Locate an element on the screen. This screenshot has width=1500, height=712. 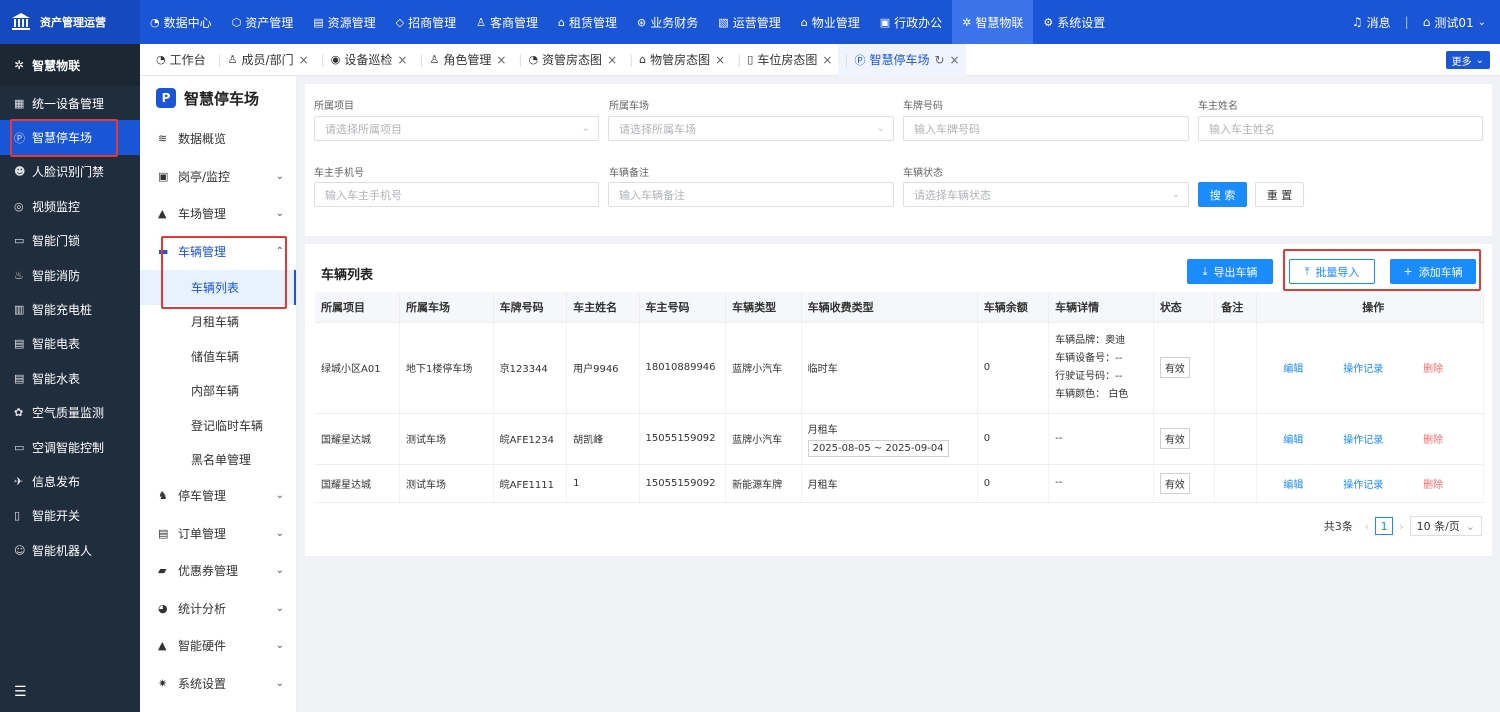
subnav-group: ▲ 车场管理 ⌄ is located at coordinates (218, 214).